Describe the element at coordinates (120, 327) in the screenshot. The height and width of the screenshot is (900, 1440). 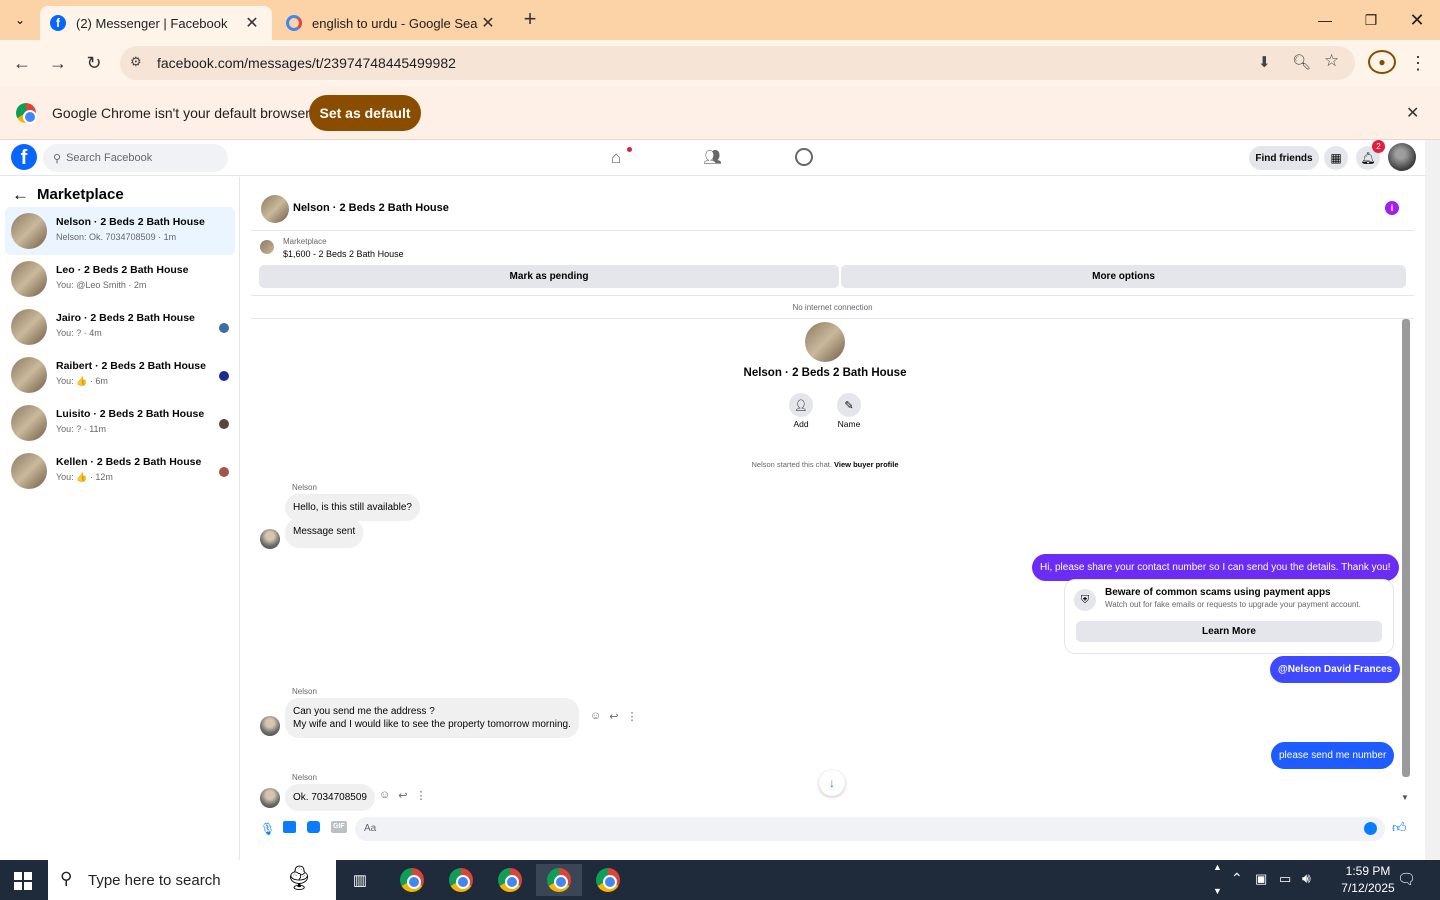
I see `conversation-item: Jairo · 2 Beds 2 Bath House You: ? · 4m` at that location.